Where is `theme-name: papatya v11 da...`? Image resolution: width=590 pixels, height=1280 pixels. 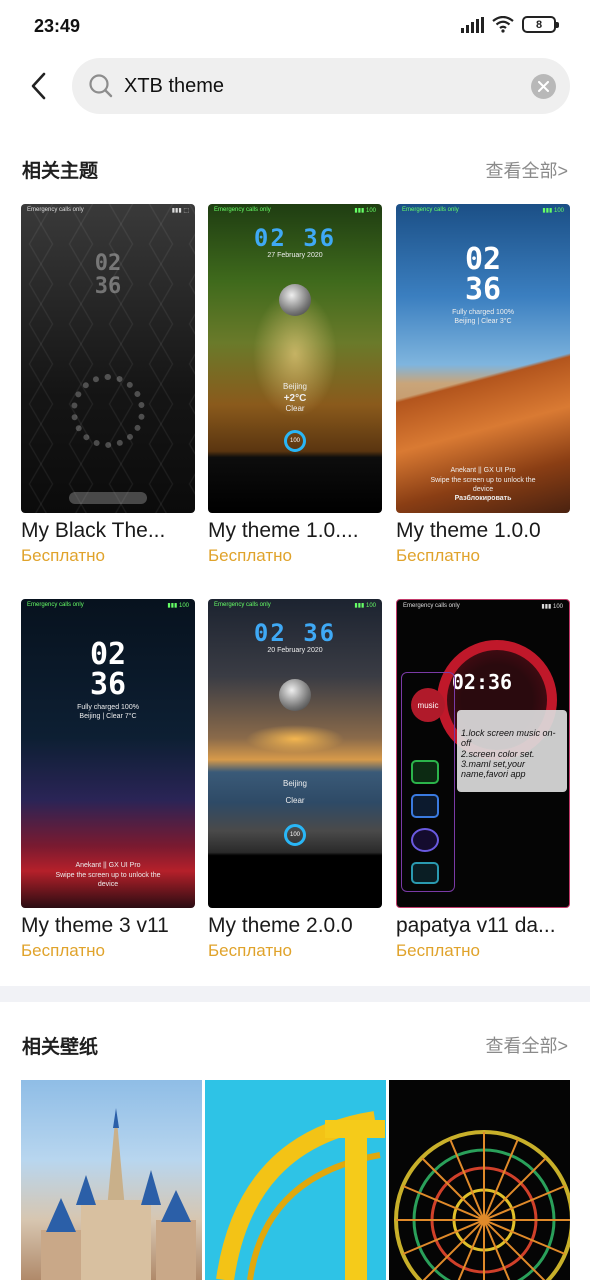 theme-name: papatya v11 da... is located at coordinates (476, 925).